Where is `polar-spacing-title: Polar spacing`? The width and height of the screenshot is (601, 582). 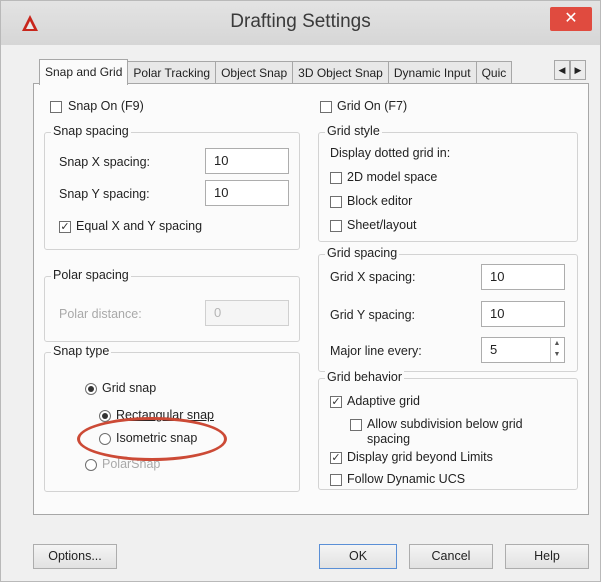 polar-spacing-title: Polar spacing is located at coordinates (91, 275).